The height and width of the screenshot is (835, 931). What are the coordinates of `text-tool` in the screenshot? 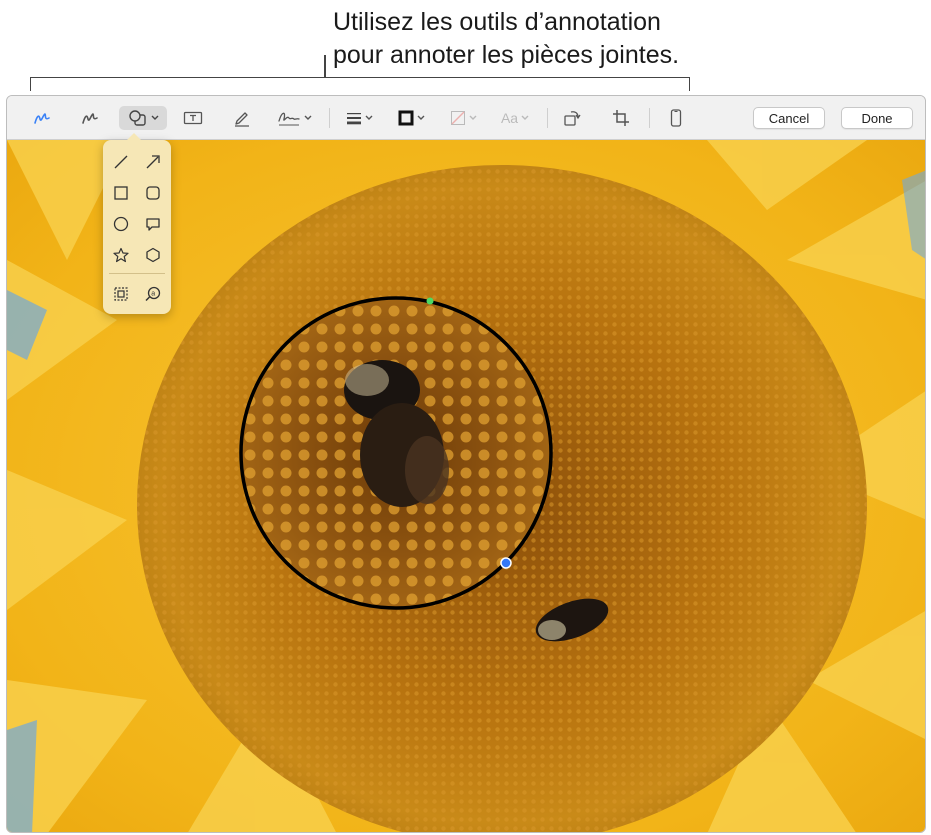 It's located at (193, 118).